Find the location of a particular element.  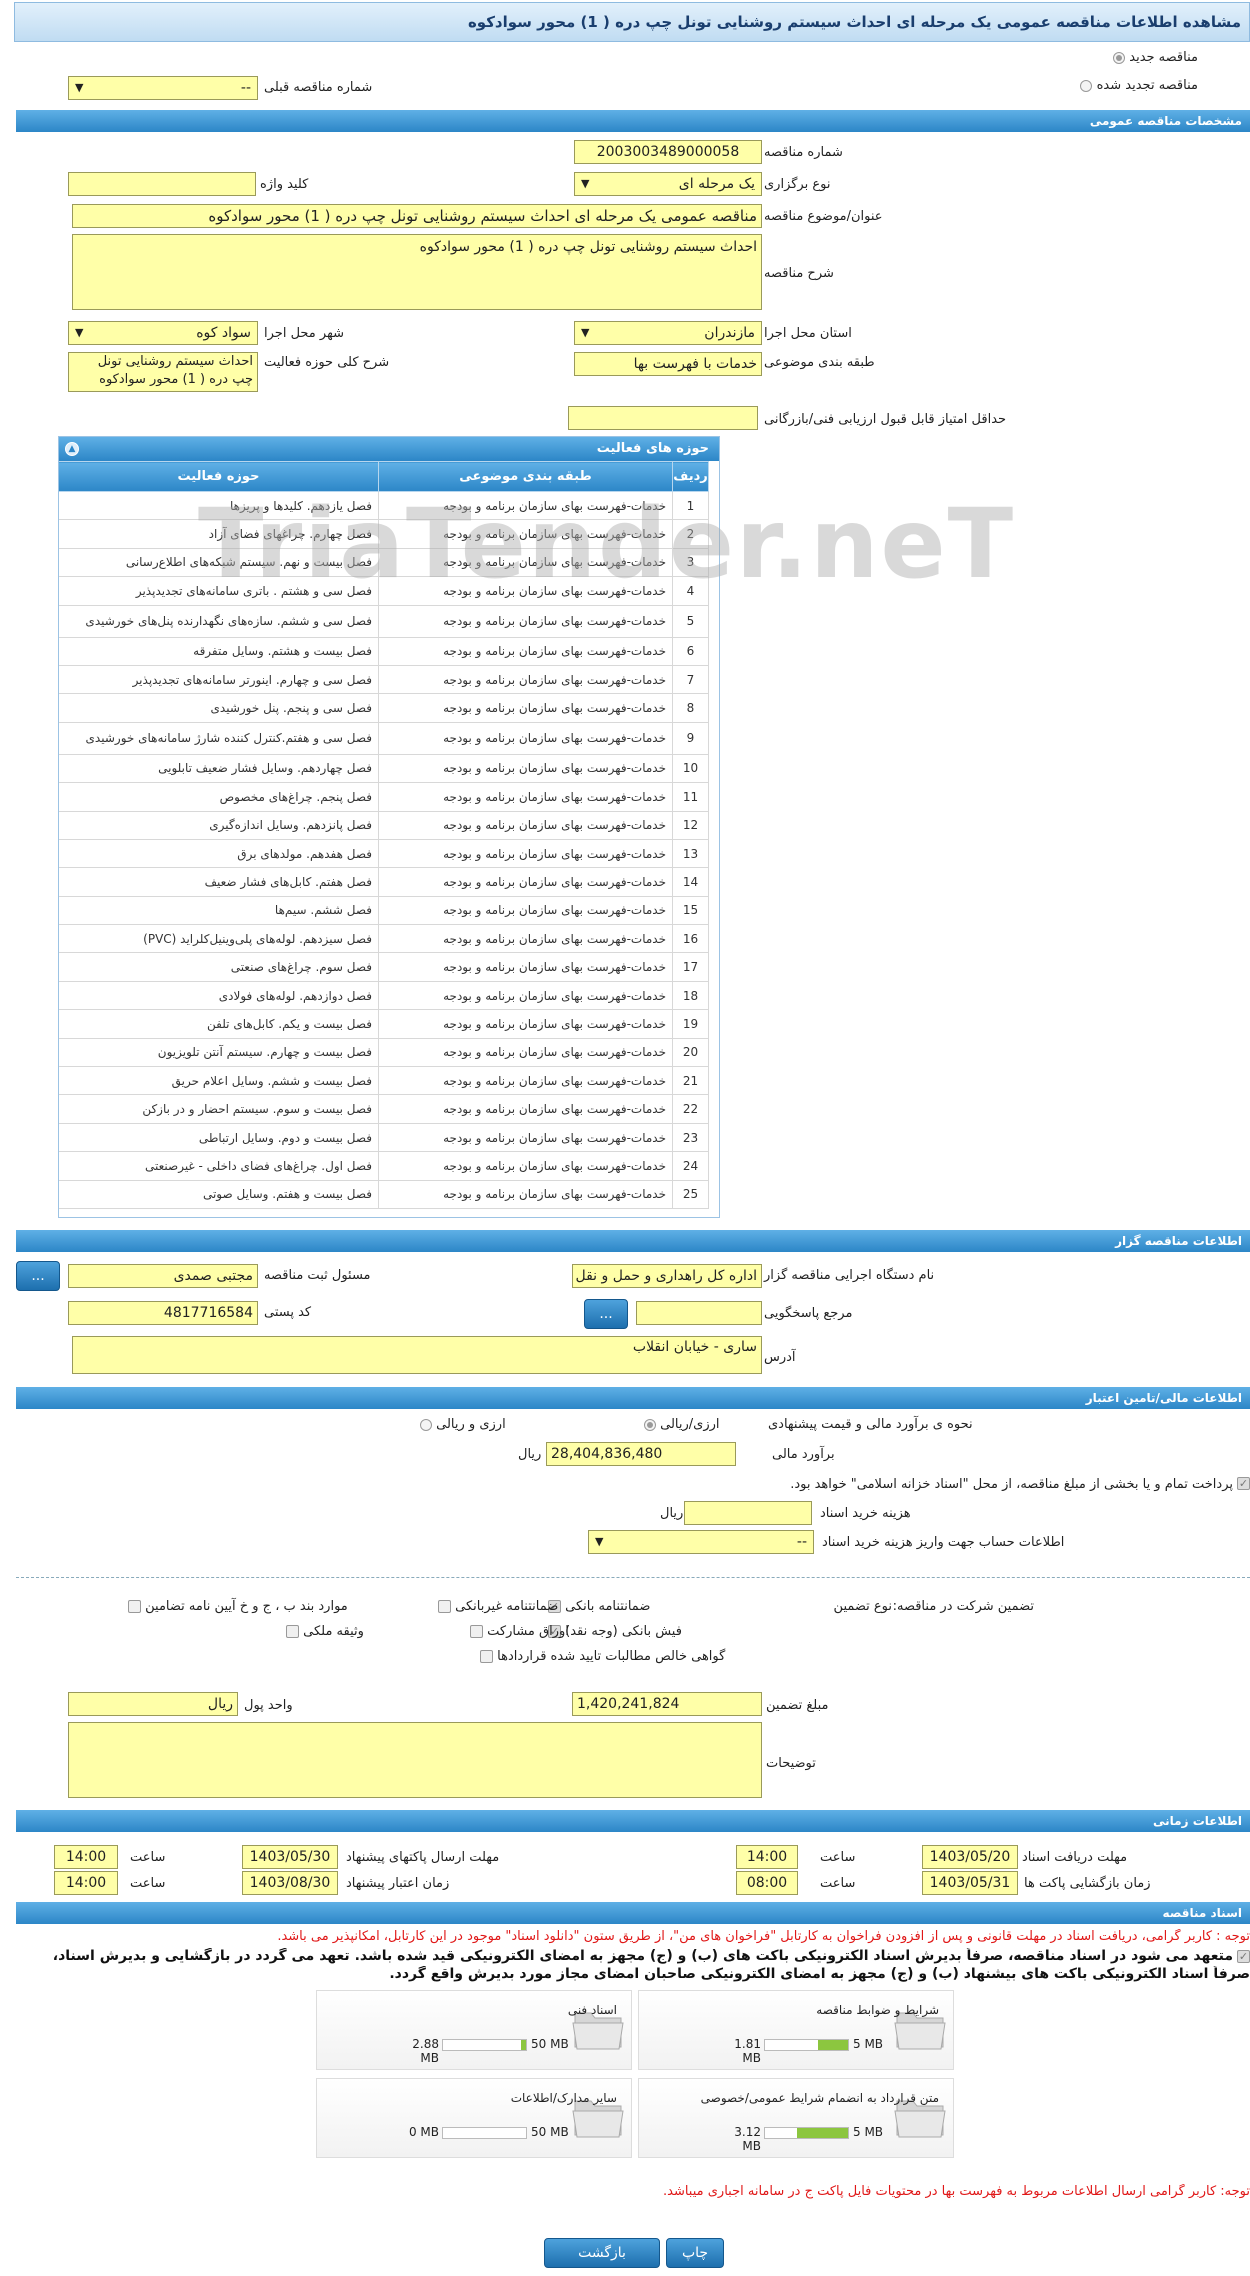

g7-label: گواهی خالص مطالبات تایید شده قراردادها is located at coordinates (611, 1656).